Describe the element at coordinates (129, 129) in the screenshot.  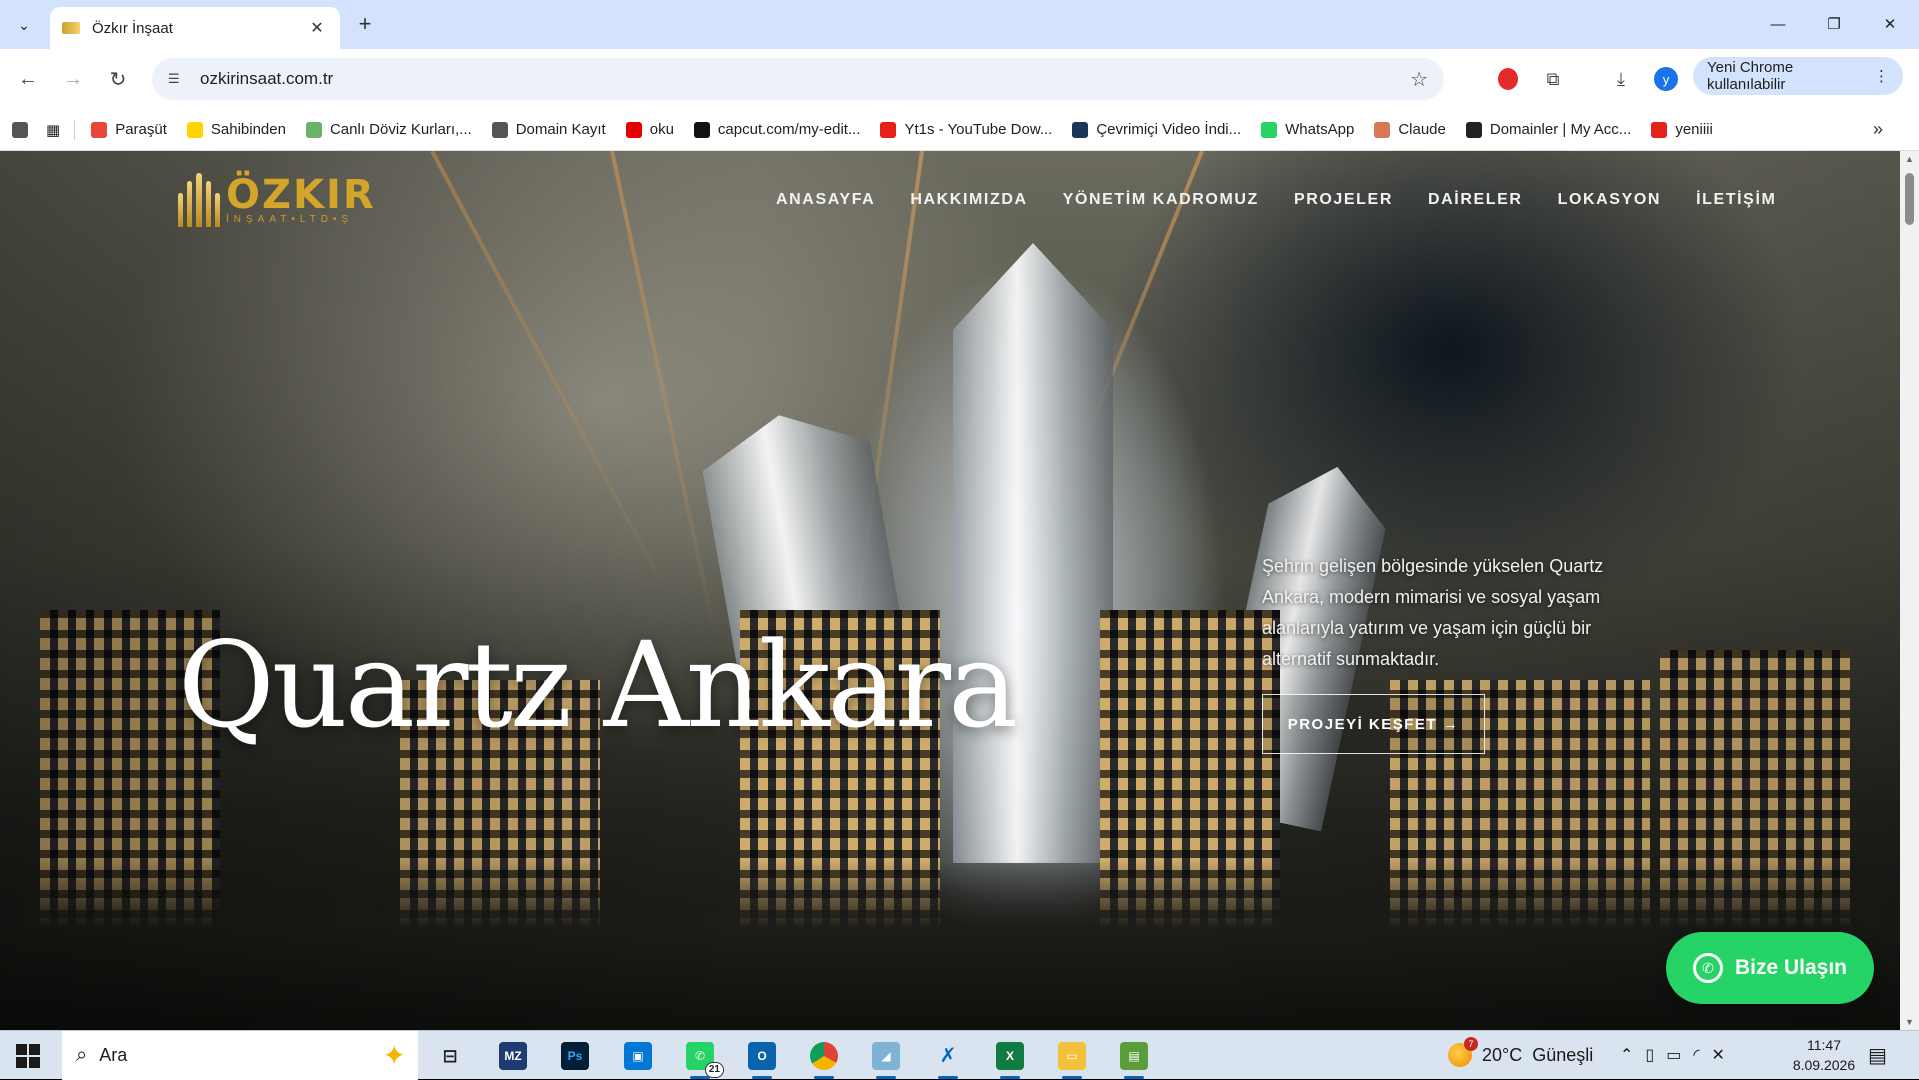
I see `bookmark-item: Paraşüt` at that location.